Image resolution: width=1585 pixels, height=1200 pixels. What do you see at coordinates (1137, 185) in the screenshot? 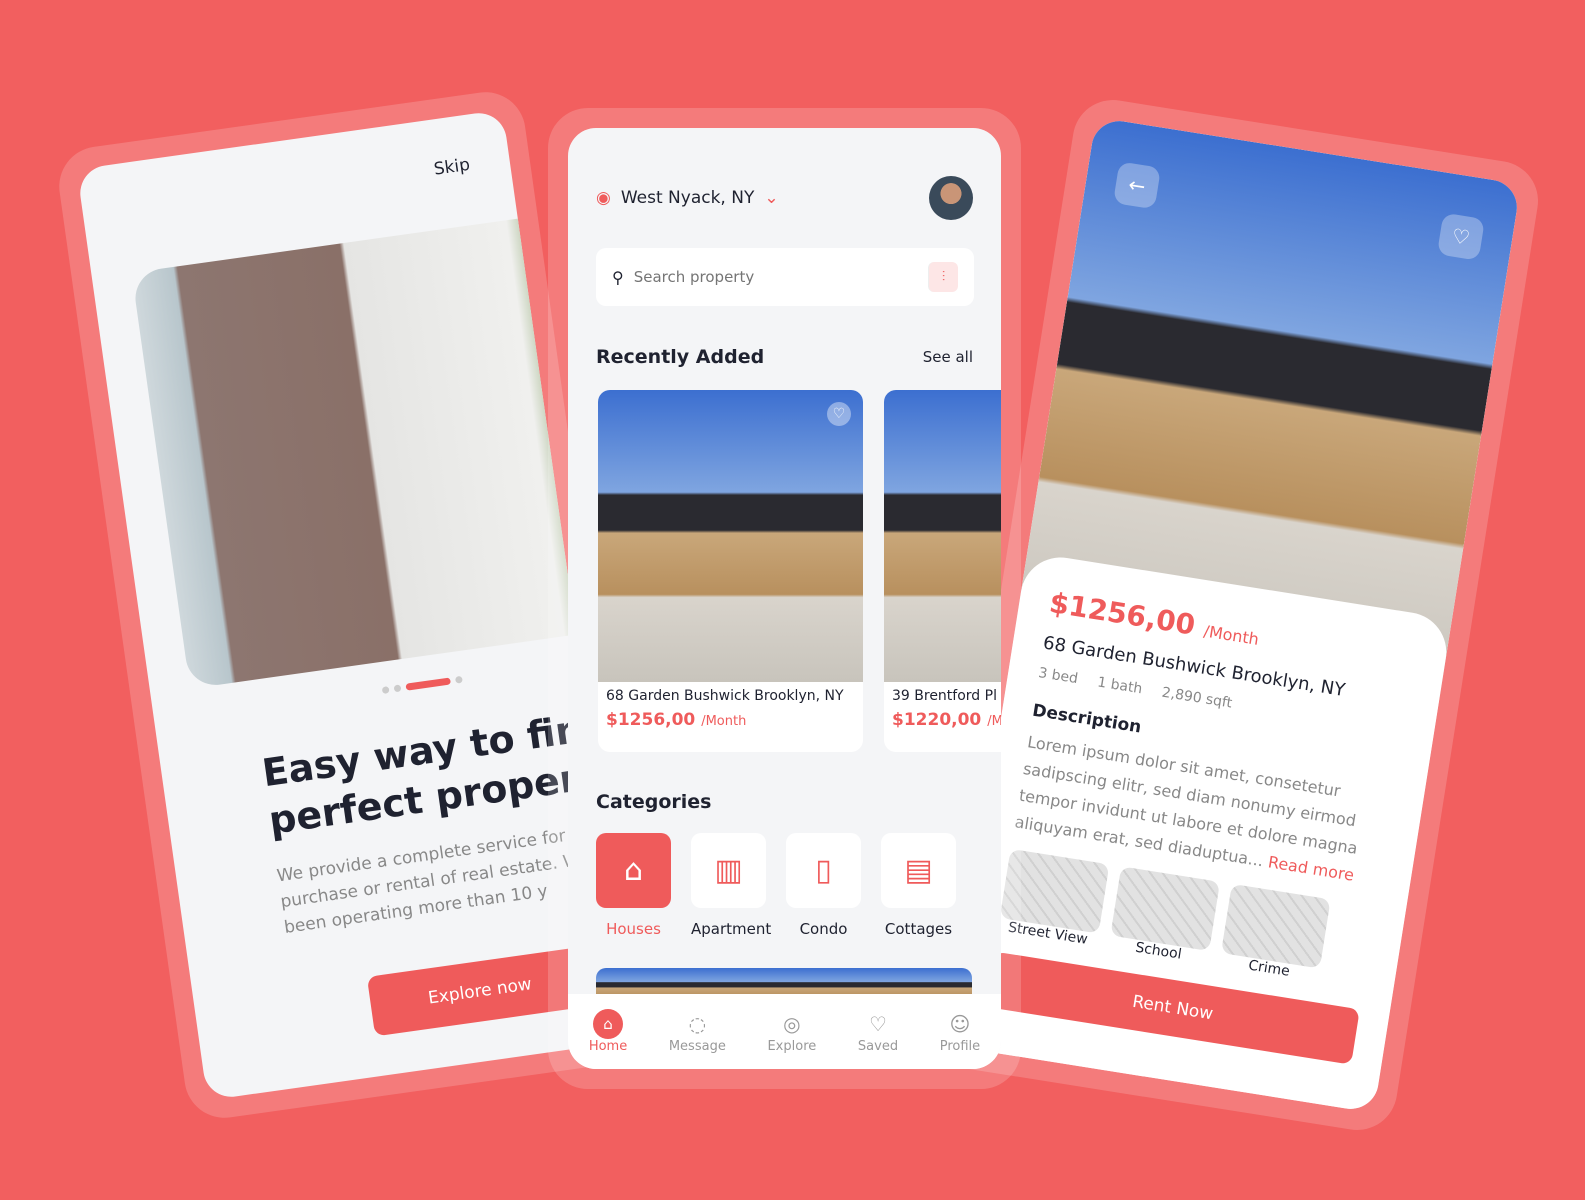
I see `back-arrow-icon: ←` at bounding box center [1137, 185].